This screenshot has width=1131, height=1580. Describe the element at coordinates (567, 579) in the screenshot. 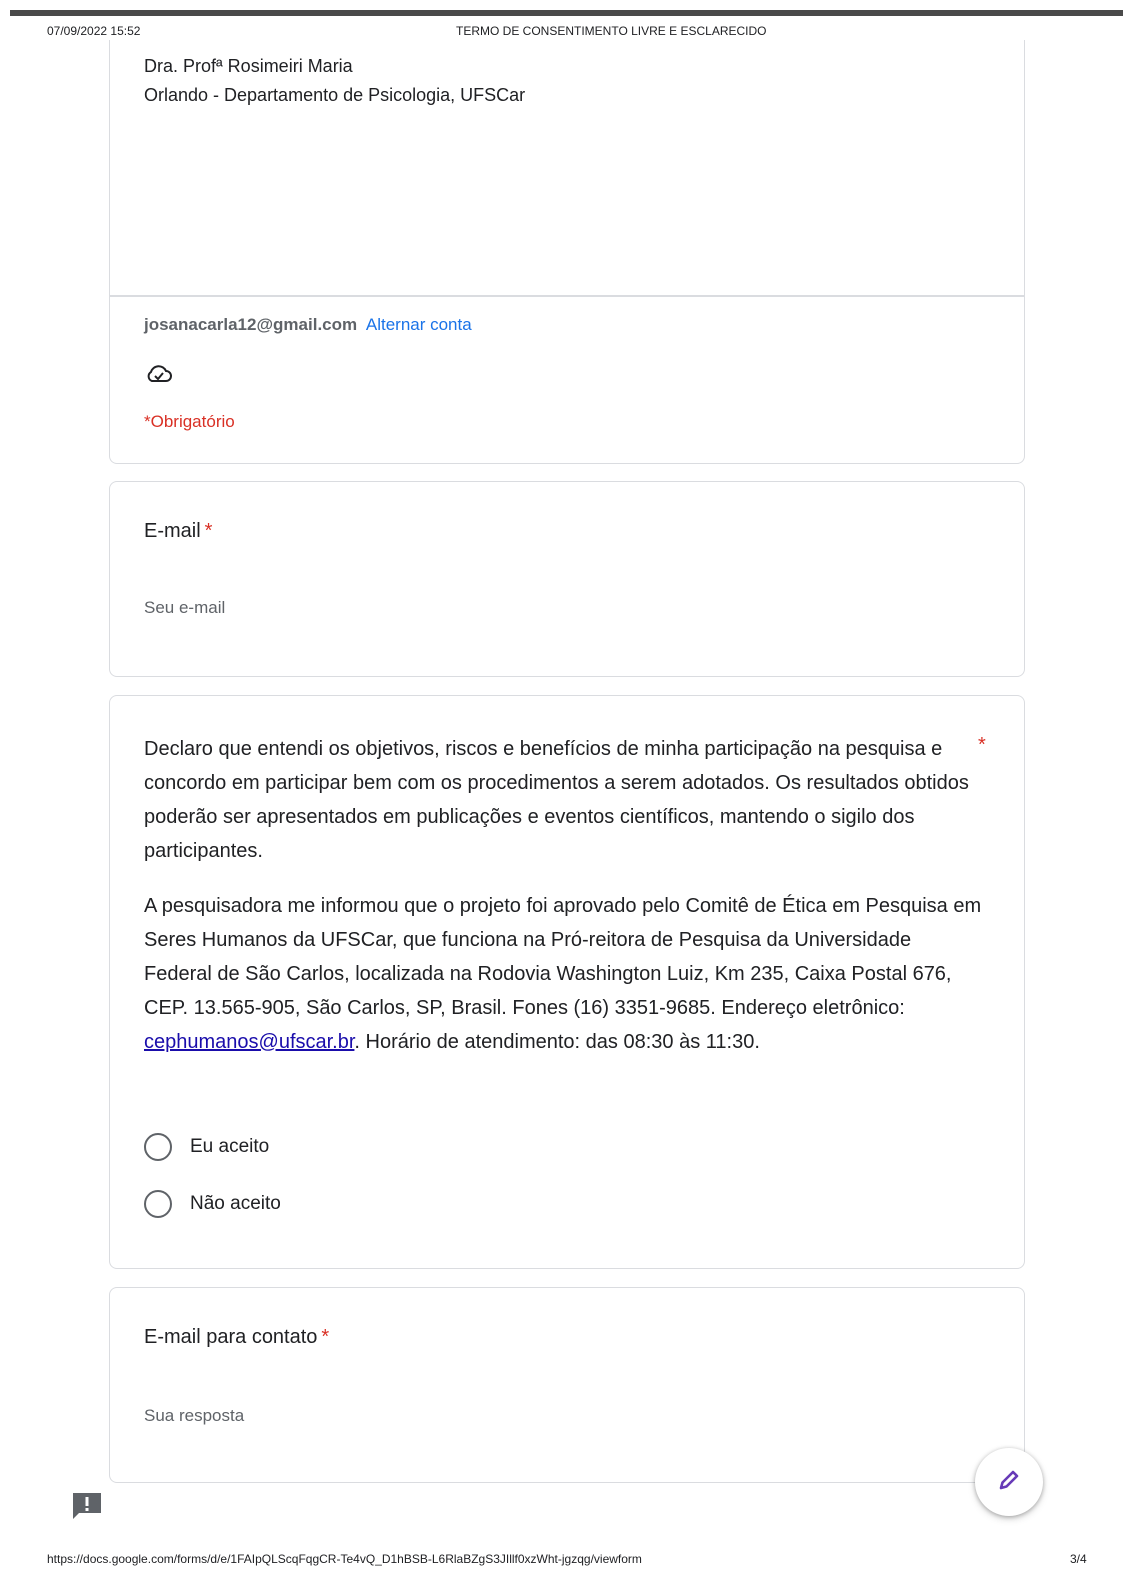

I see `email-question-card: E-mail *` at that location.